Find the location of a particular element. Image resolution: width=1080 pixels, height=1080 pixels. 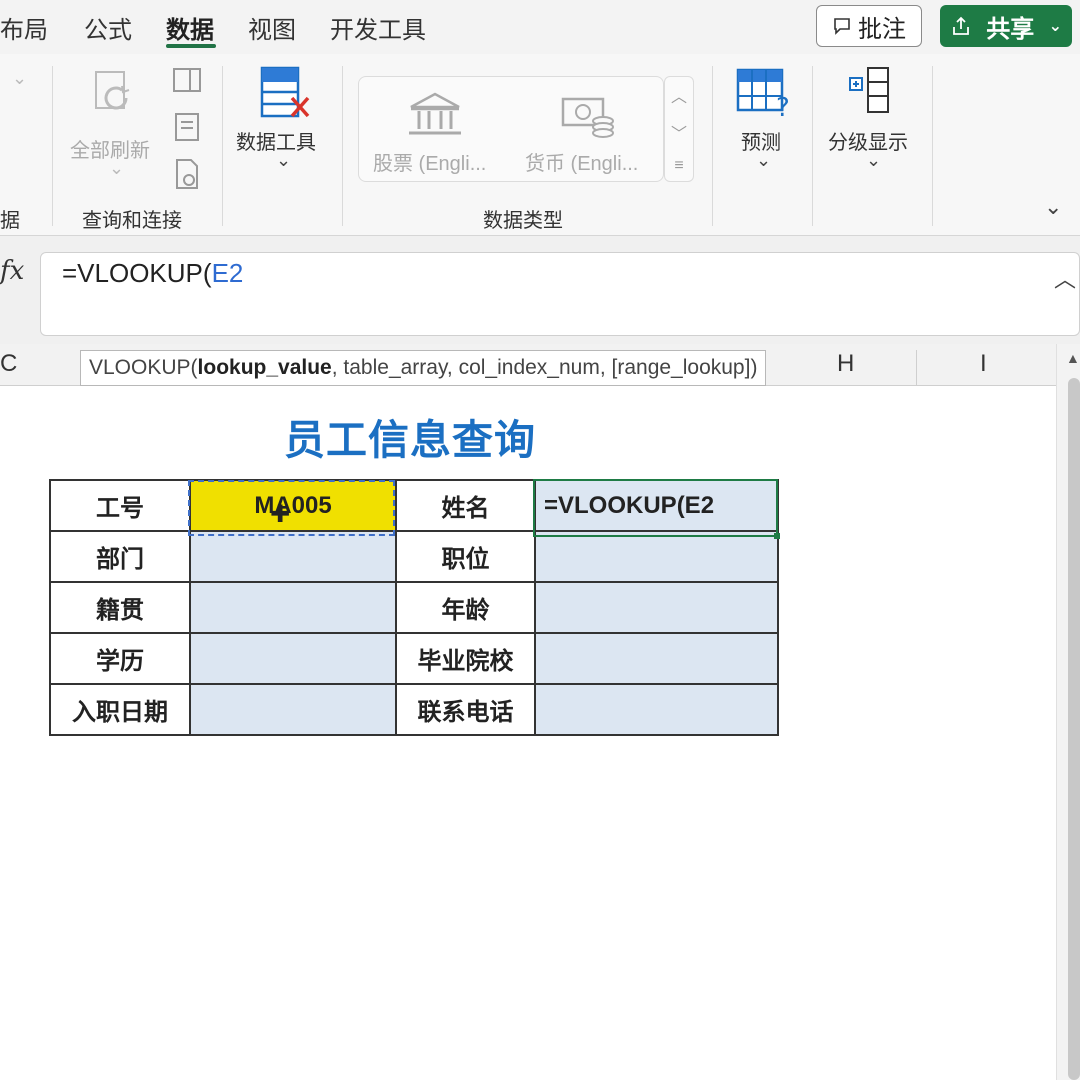

label-cell: 职位 is located at coordinates (465, 556).